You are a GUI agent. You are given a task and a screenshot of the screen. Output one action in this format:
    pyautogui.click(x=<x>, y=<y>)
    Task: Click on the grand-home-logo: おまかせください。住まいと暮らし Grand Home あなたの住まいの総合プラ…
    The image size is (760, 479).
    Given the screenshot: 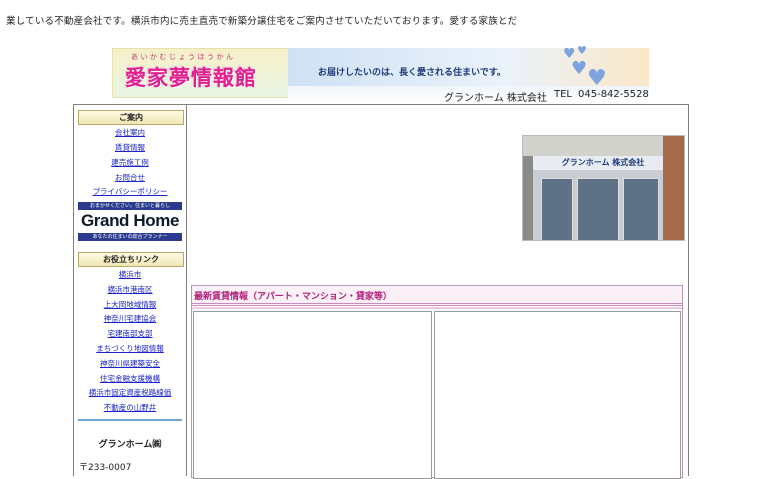 What is the action you would take?
    pyautogui.click(x=130, y=222)
    